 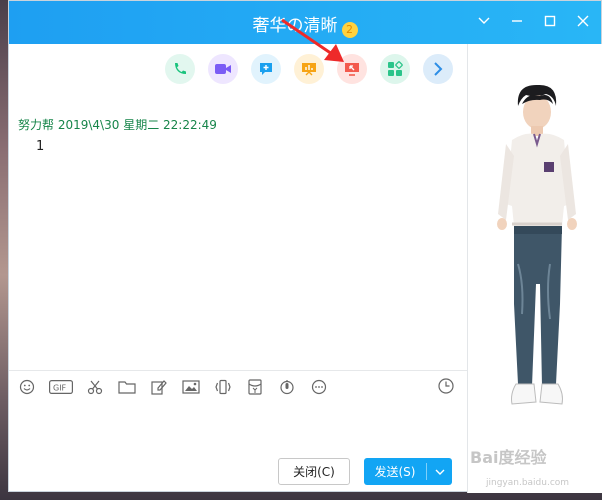 I want to click on apps-button, so click(x=395, y=69).